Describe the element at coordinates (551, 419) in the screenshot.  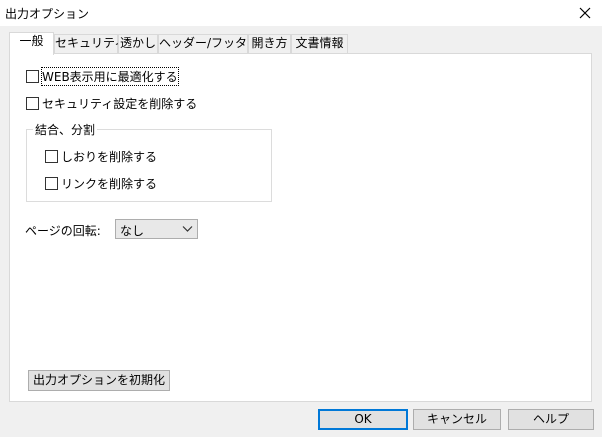
I see `help-button: ヘルプ` at that location.